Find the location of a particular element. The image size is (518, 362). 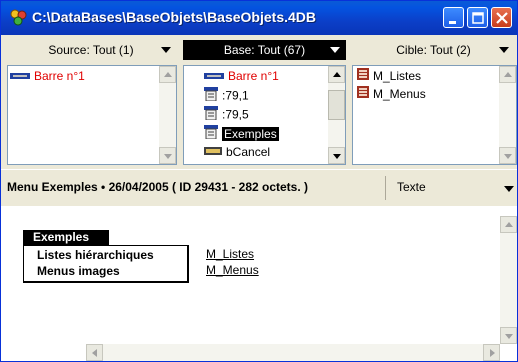

title-bar: C:\DataBases\BaseObjets\BaseObjets.4DB is located at coordinates (259, 18).